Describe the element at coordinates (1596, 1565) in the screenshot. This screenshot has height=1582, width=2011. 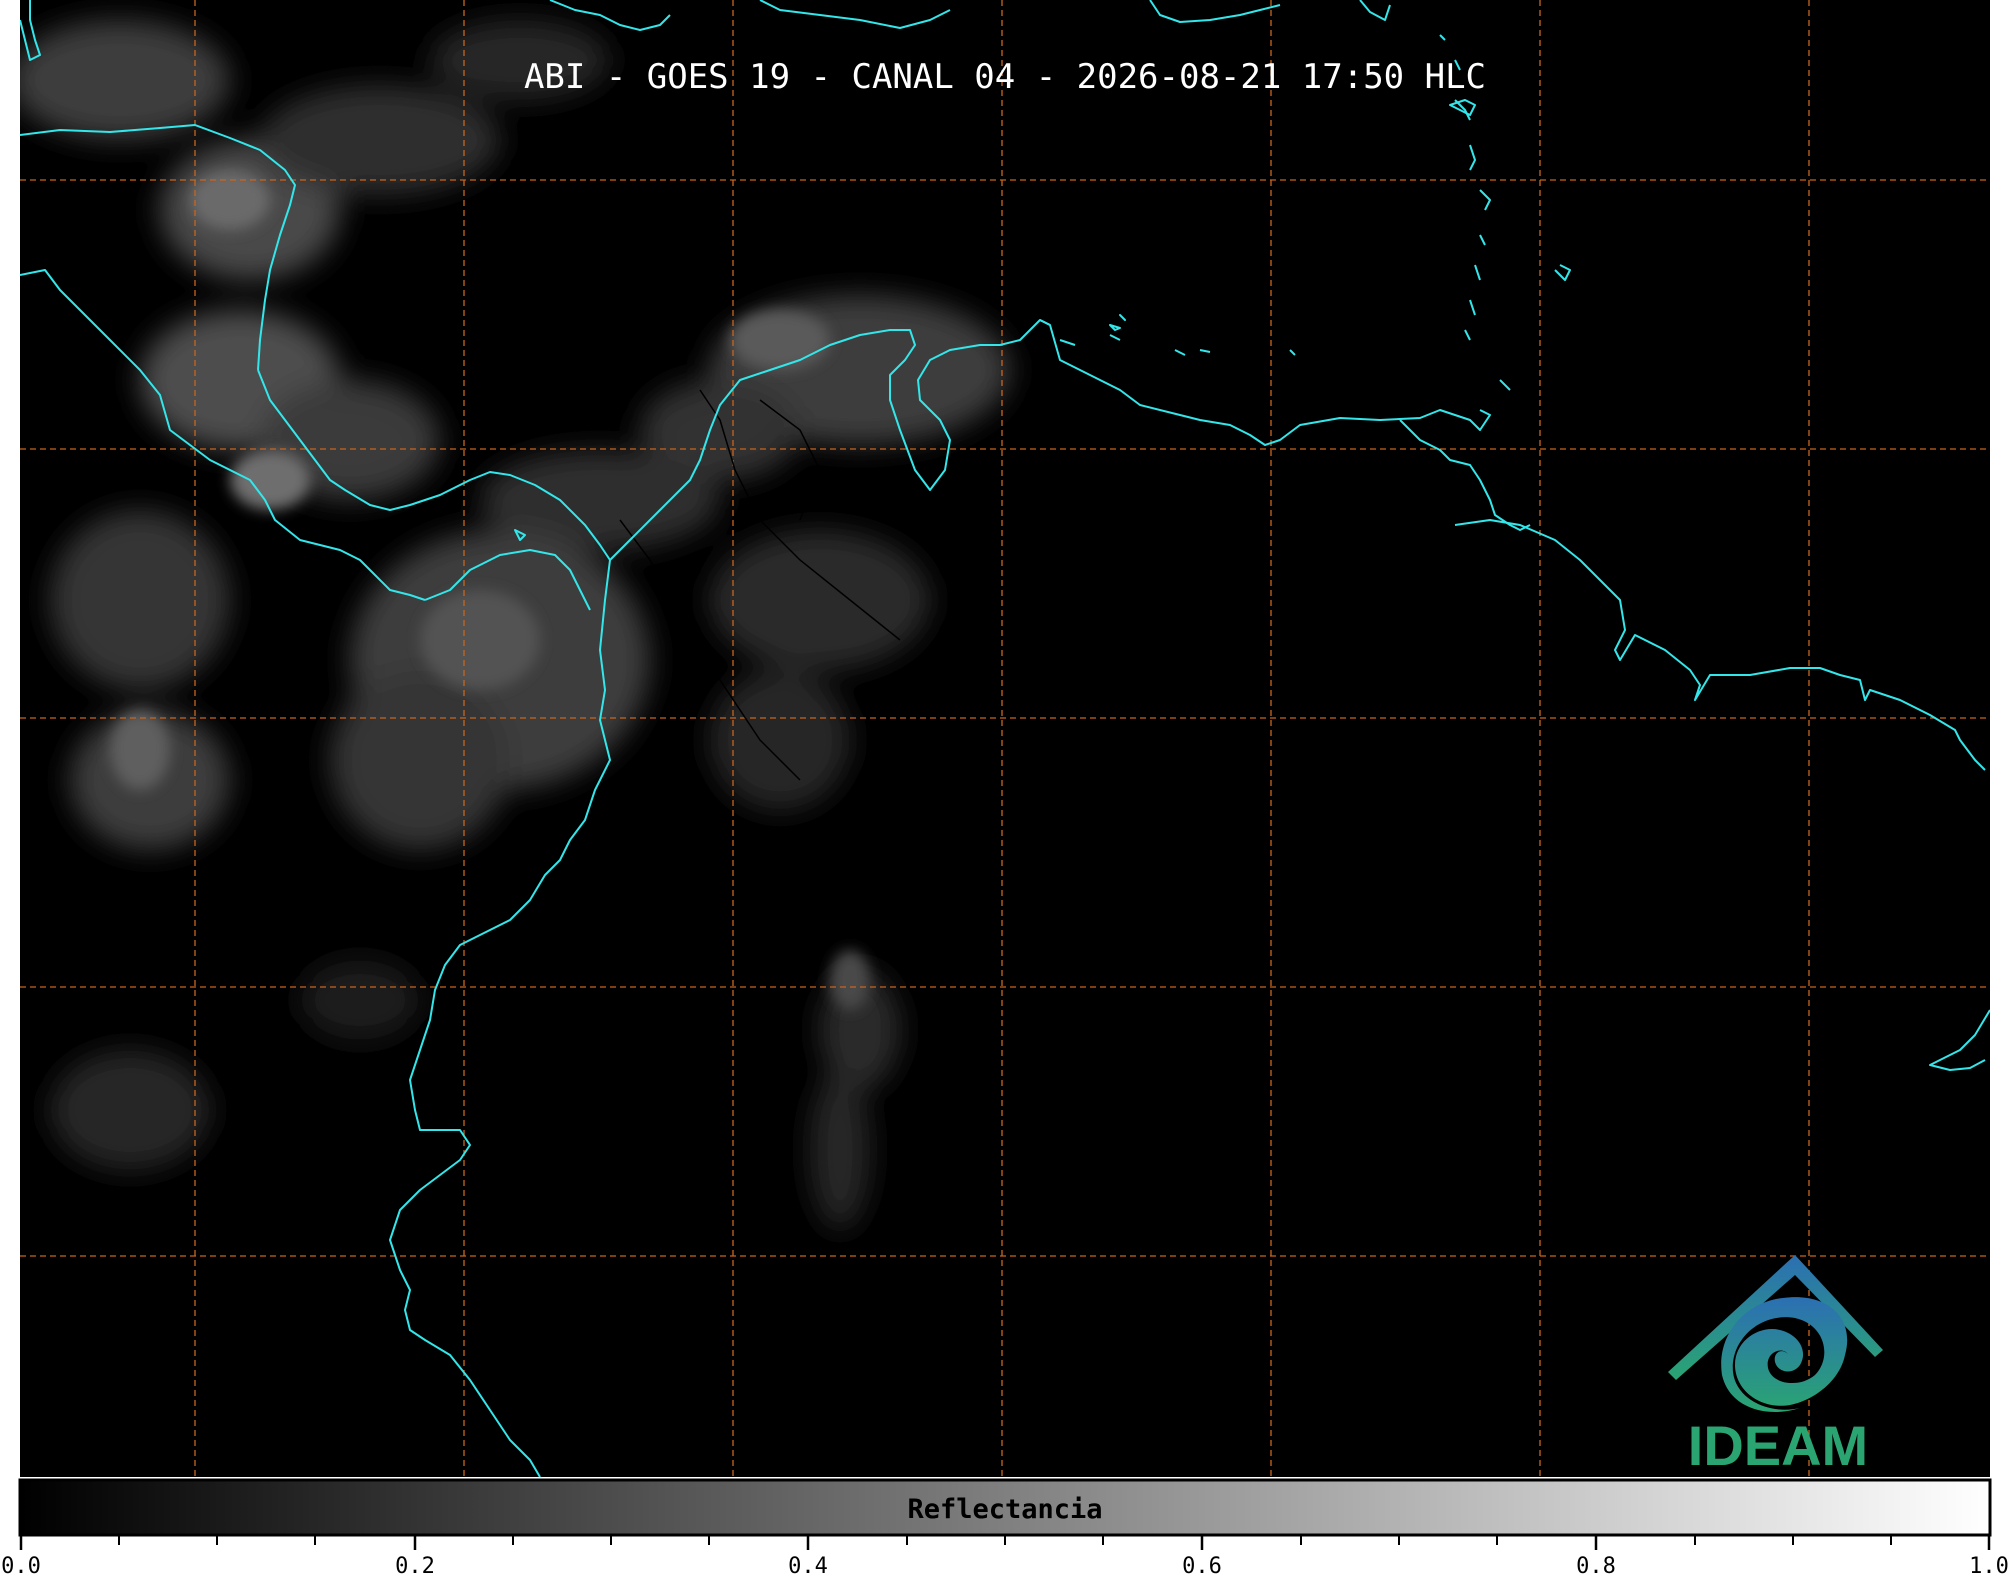
I see `colorbar-tick-label: 0.8` at that location.